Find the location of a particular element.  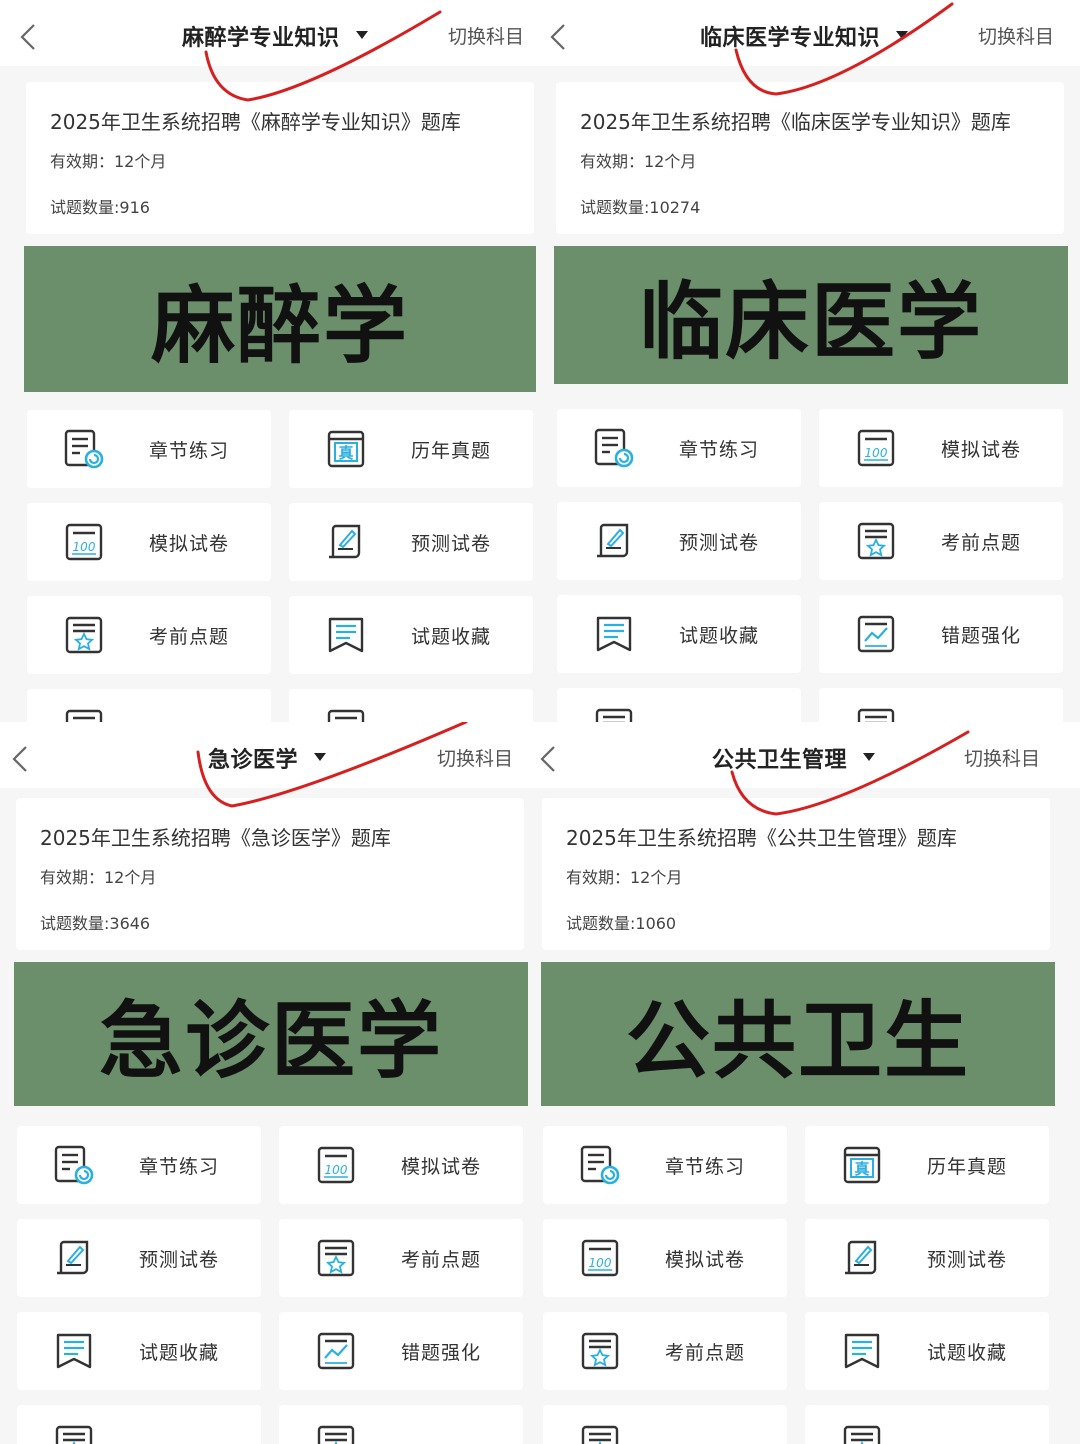

subject-dropdown: 公共卫生管理 is located at coordinates (794, 758).